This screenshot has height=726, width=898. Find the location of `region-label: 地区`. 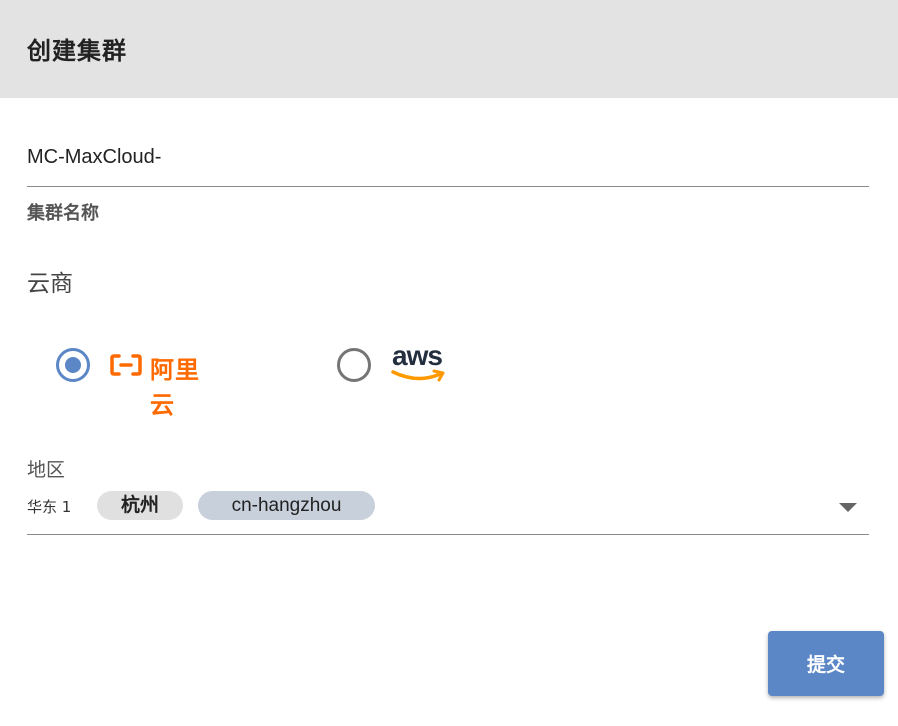

region-label: 地区 is located at coordinates (46, 470).